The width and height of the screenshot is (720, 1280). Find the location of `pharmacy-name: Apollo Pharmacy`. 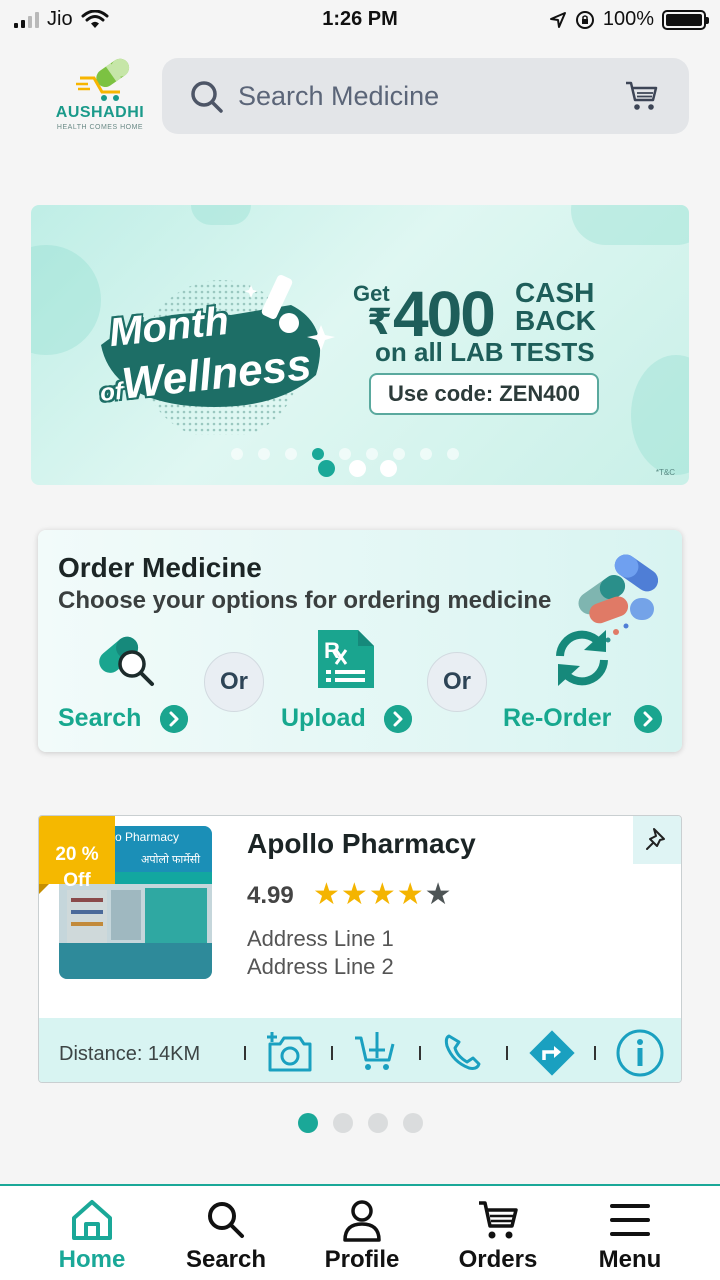

pharmacy-name: Apollo Pharmacy is located at coordinates (361, 844).